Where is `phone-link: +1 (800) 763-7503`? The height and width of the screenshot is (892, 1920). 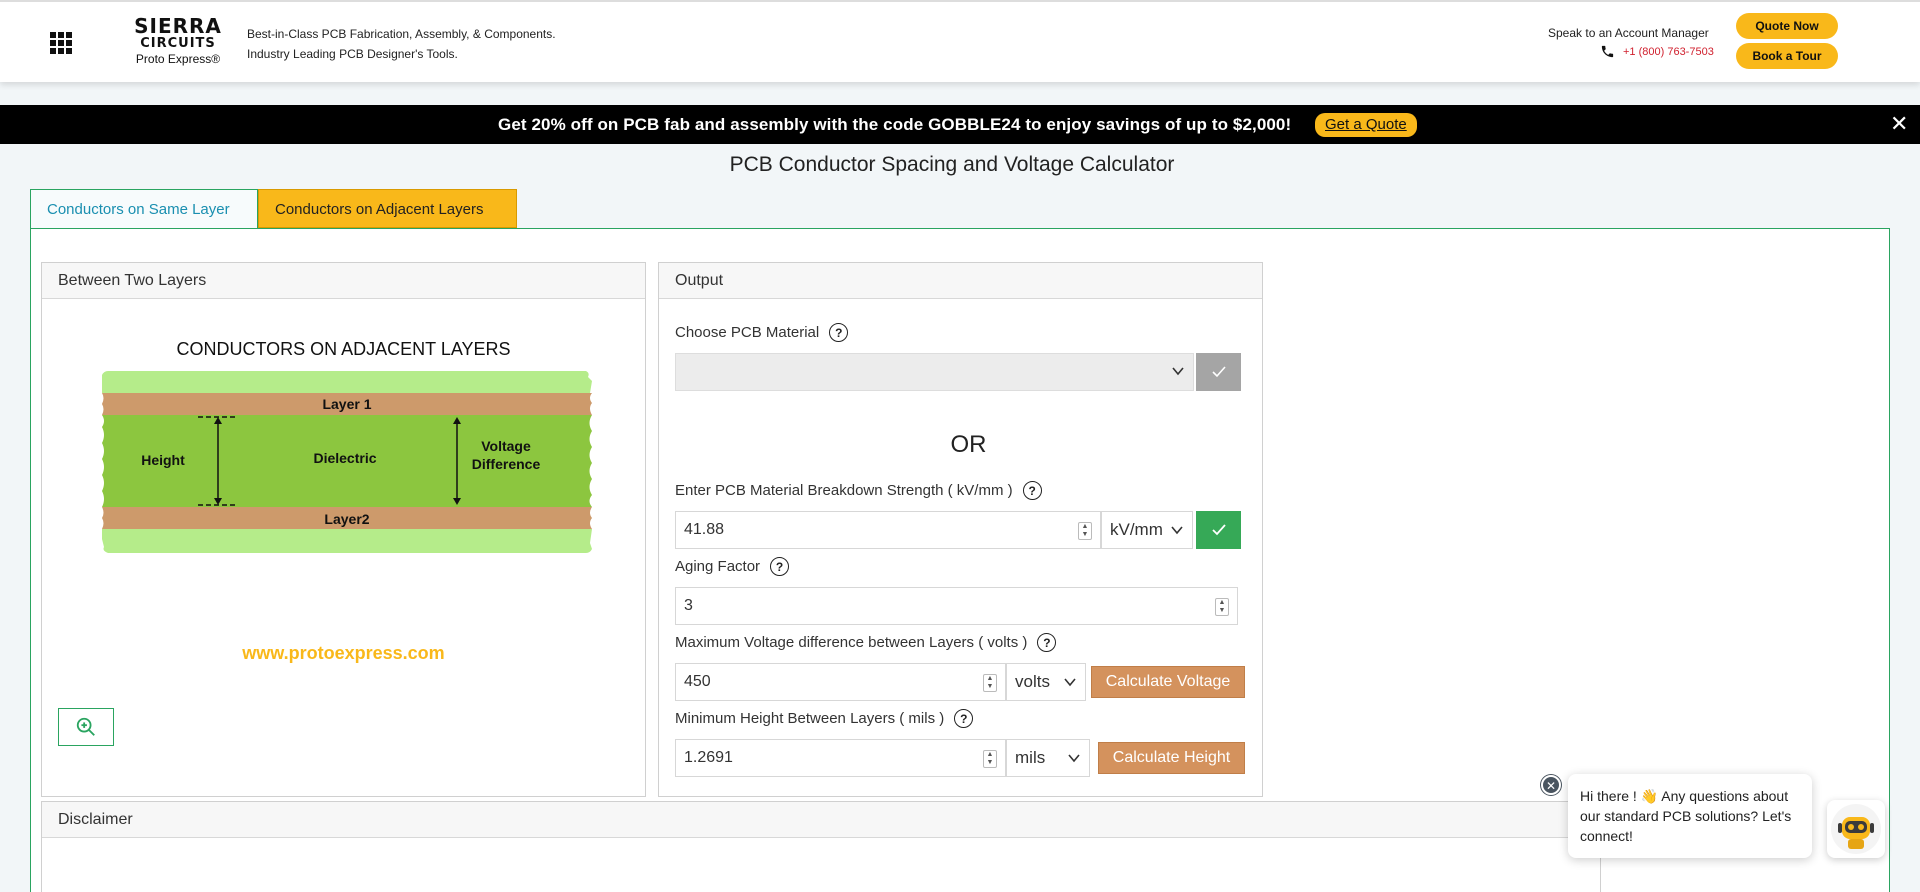
phone-link: +1 (800) 763-7503 is located at coordinates (1657, 51).